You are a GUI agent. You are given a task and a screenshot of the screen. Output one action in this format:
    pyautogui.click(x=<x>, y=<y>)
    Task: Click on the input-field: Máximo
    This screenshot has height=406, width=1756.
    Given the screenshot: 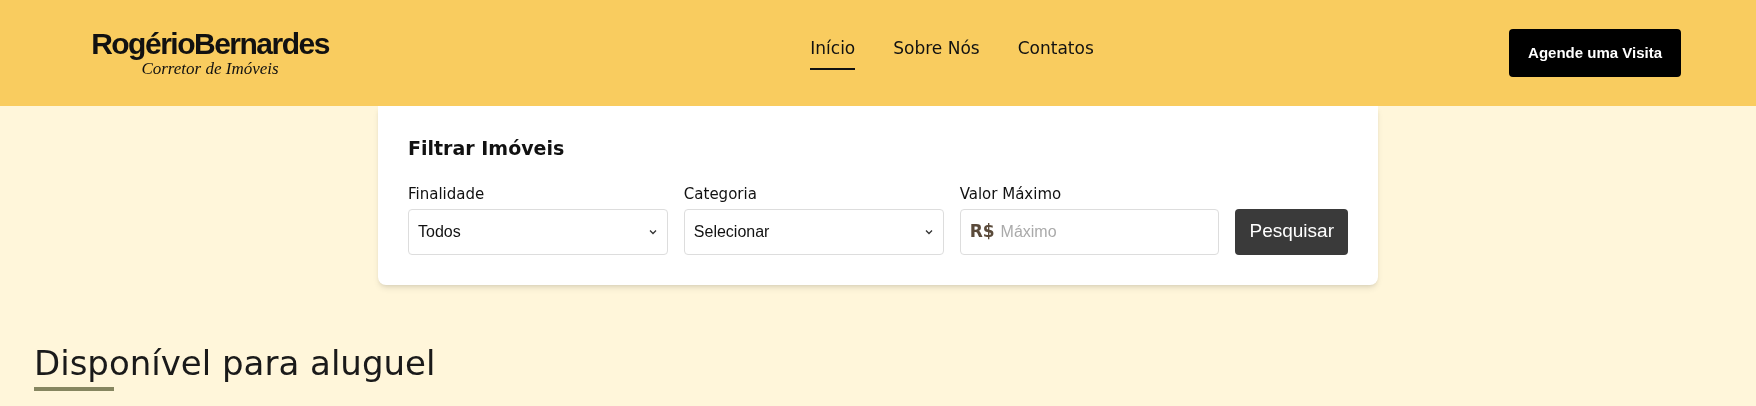 What is the action you would take?
    pyautogui.click(x=1105, y=231)
    